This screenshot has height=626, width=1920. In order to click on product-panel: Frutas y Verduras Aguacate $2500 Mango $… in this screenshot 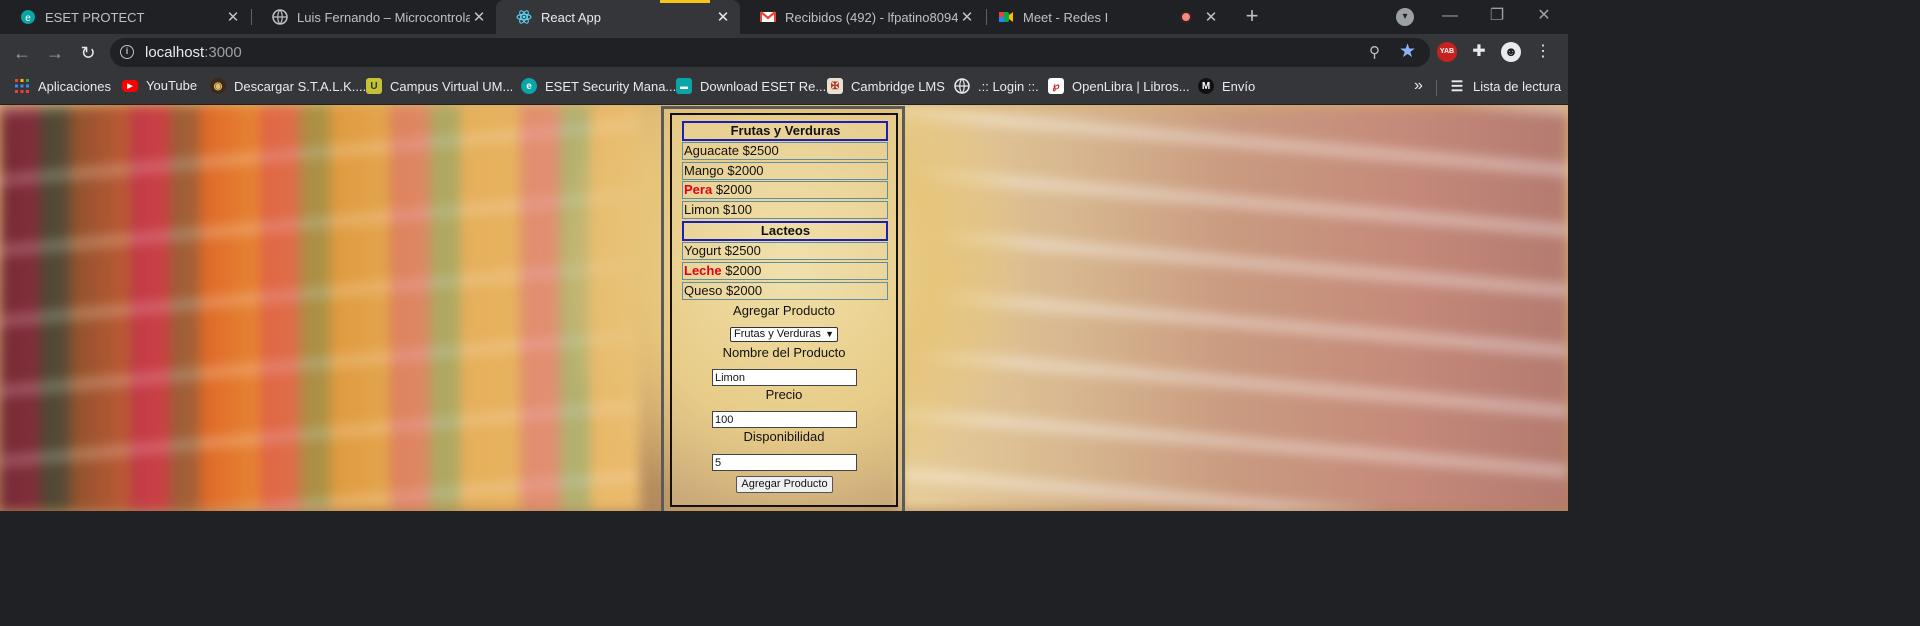, I will do `click(784, 310)`.